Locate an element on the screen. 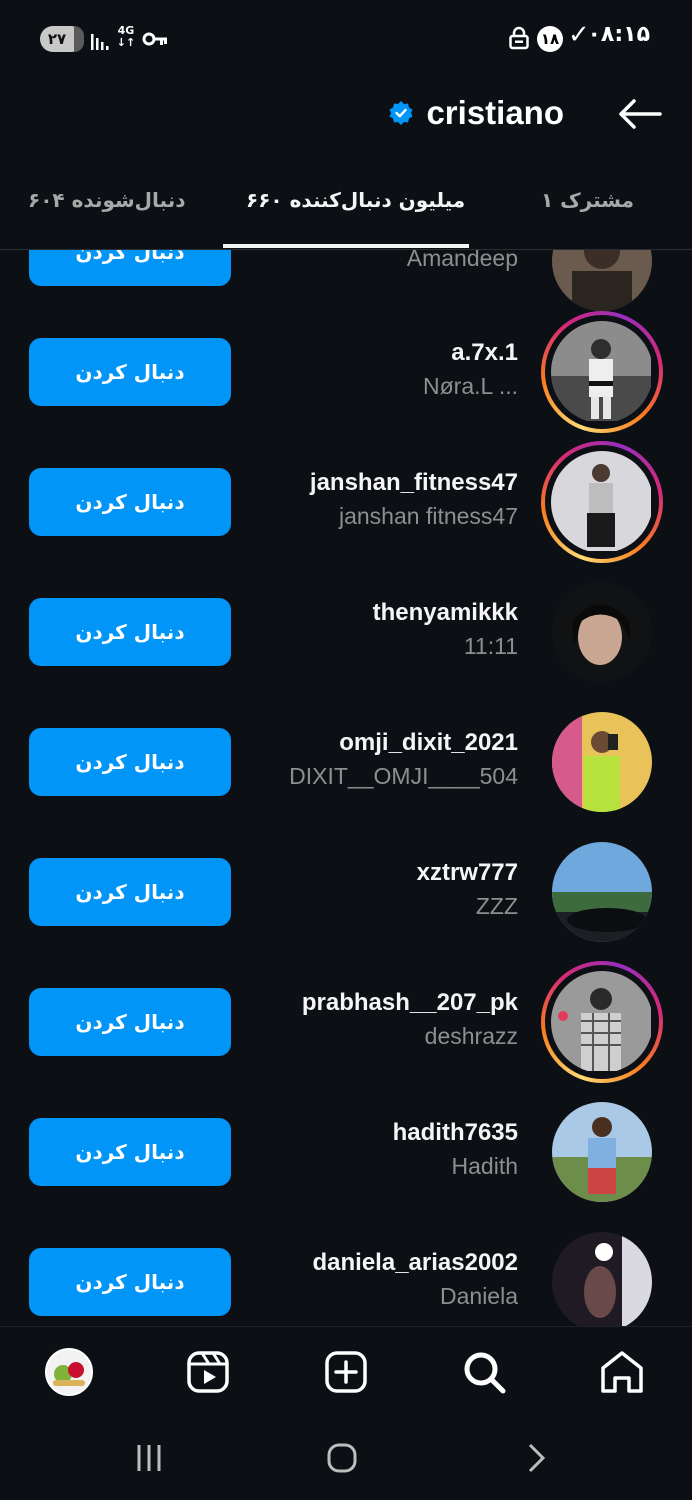  list-item: دنبال کردن prabhash__207_pk deshrazz is located at coordinates (346, 1022).